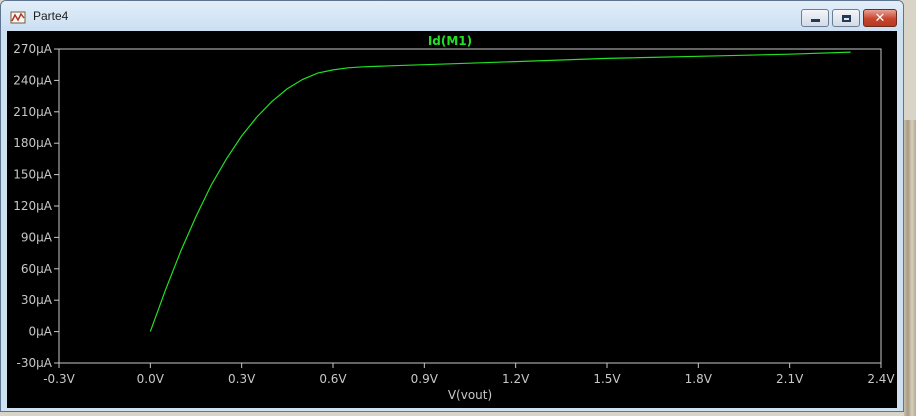  I want to click on y-tick-label: 0µA, so click(41, 332).